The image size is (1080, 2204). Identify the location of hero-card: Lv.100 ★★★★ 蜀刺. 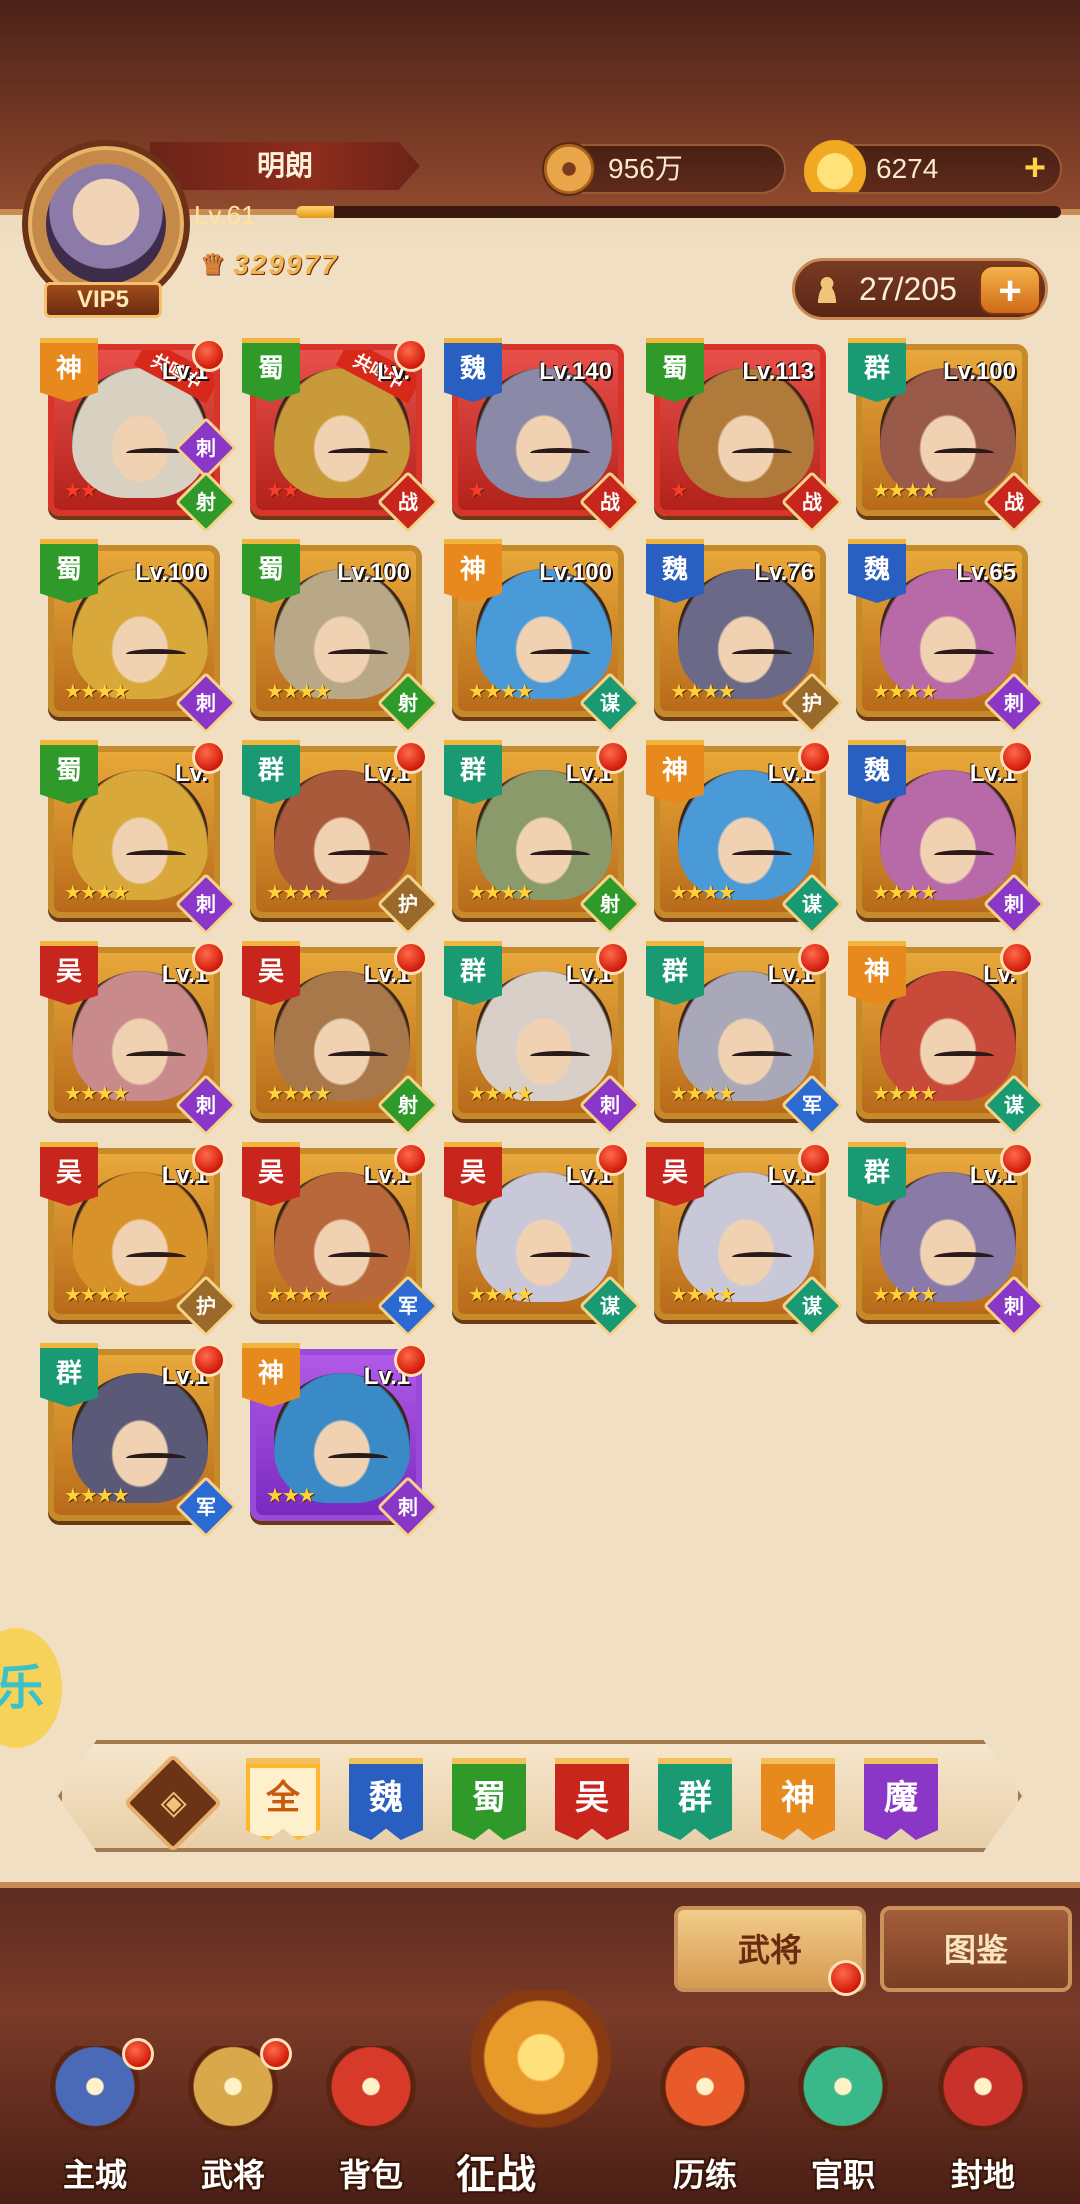
(139, 637).